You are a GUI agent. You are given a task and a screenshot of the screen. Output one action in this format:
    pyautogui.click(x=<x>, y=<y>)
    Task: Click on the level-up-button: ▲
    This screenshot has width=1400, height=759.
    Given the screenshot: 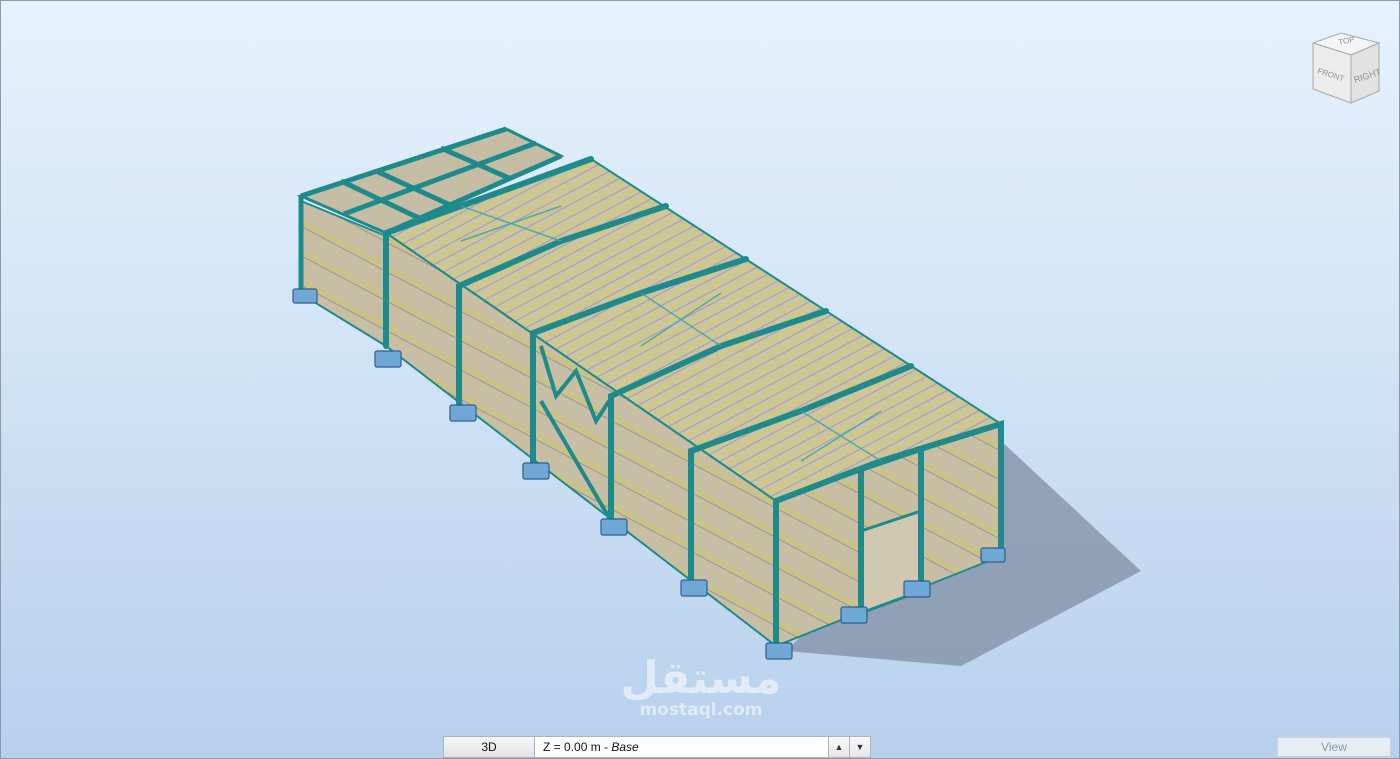 What is the action you would take?
    pyautogui.click(x=838, y=747)
    